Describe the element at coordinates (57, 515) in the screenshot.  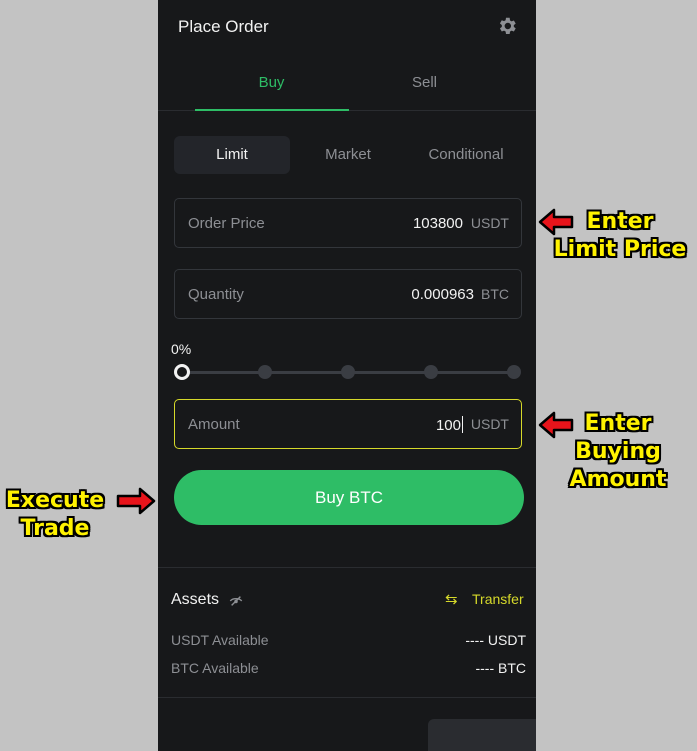
I see `annotation-execute-trade: Execute Trade` at that location.